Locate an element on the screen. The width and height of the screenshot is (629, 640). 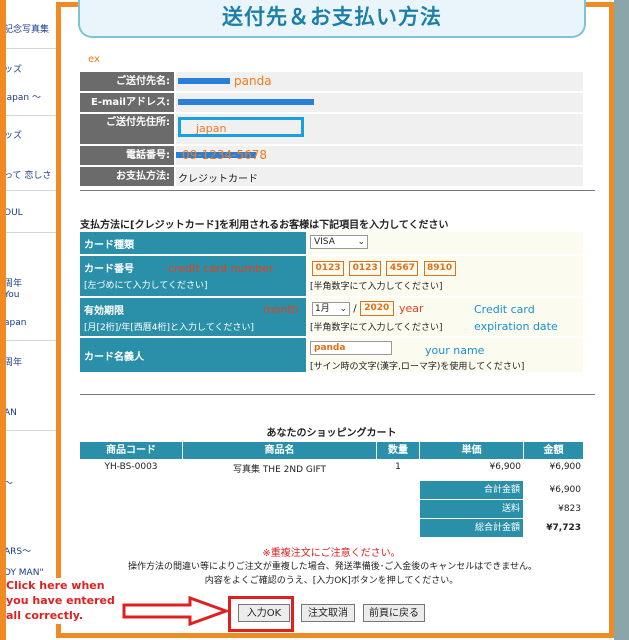
duplicate-order-warning: ※重複注文にご注意ください。 is located at coordinates (331, 553).